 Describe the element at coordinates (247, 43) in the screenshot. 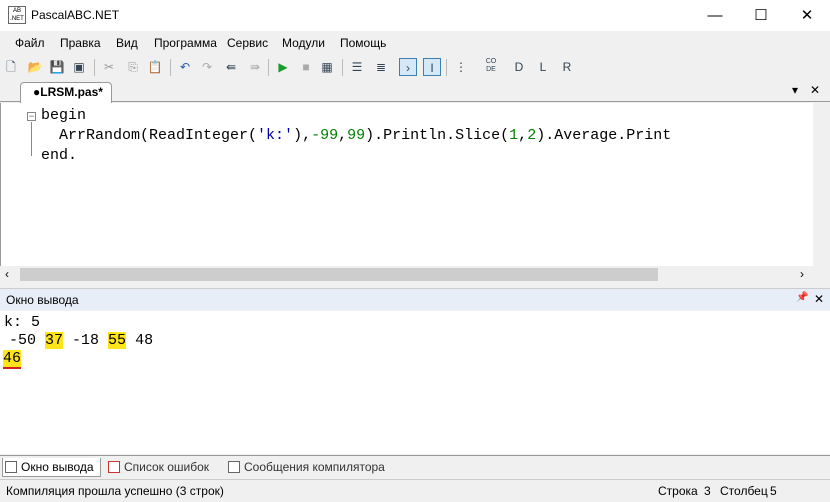

I see `menu-service: Сервис` at that location.